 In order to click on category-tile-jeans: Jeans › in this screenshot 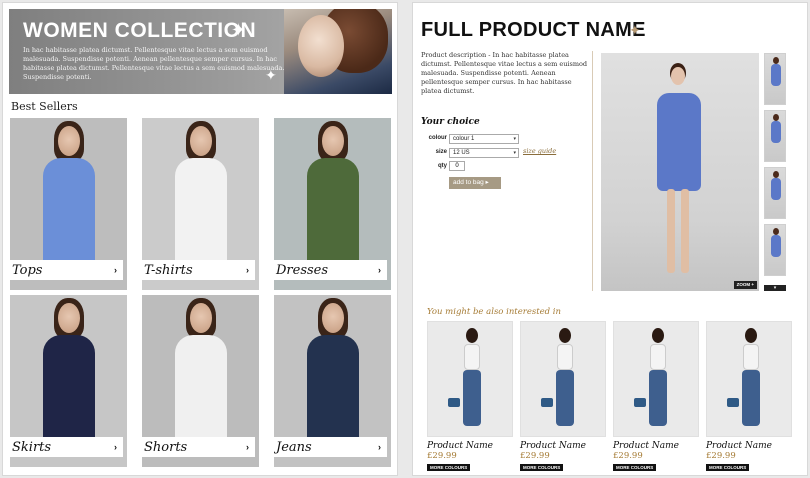, I will do `click(332, 381)`.